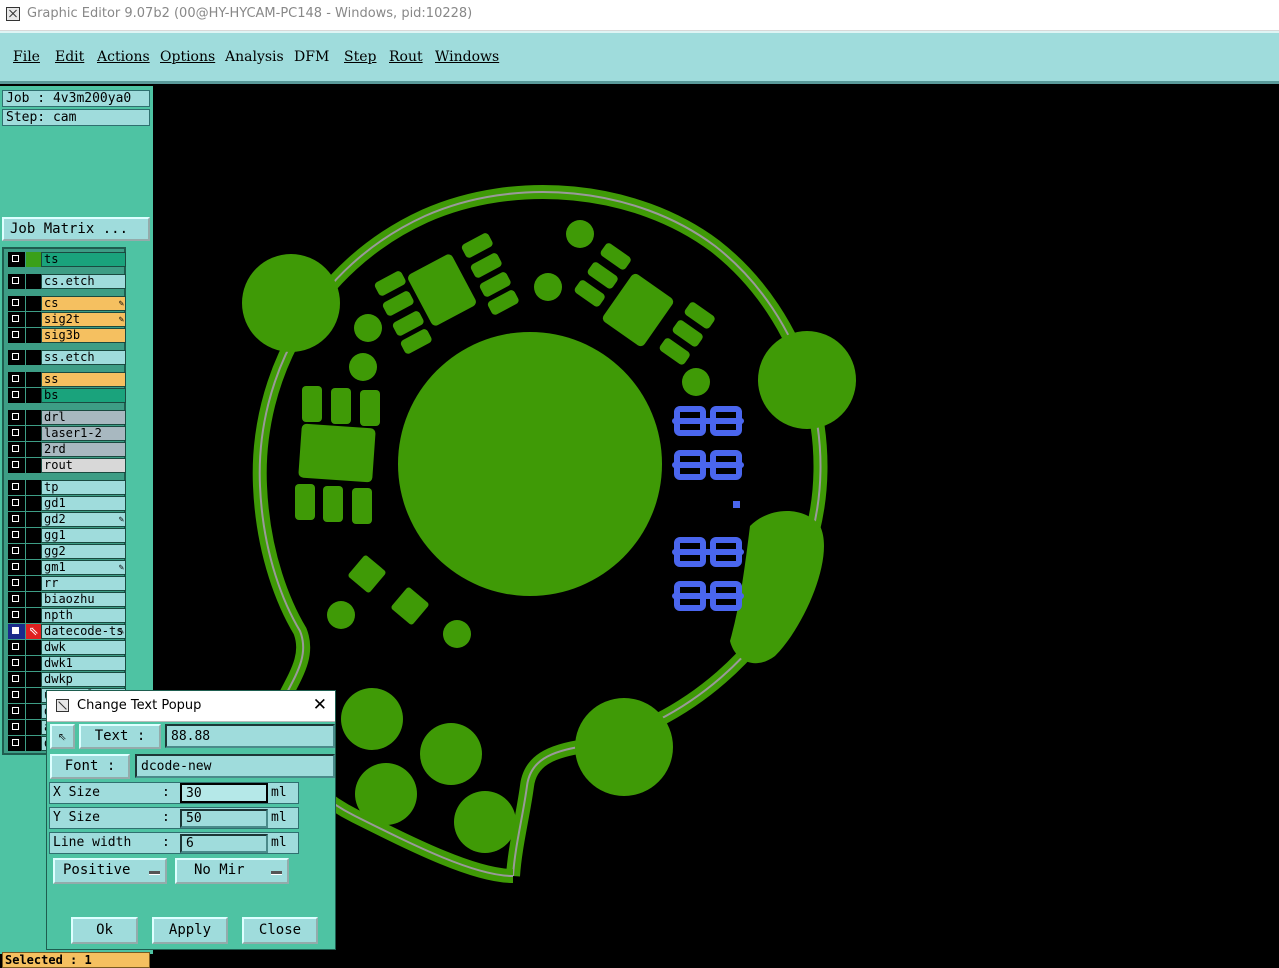  What do you see at coordinates (235, 766) in the screenshot?
I see `font-input` at bounding box center [235, 766].